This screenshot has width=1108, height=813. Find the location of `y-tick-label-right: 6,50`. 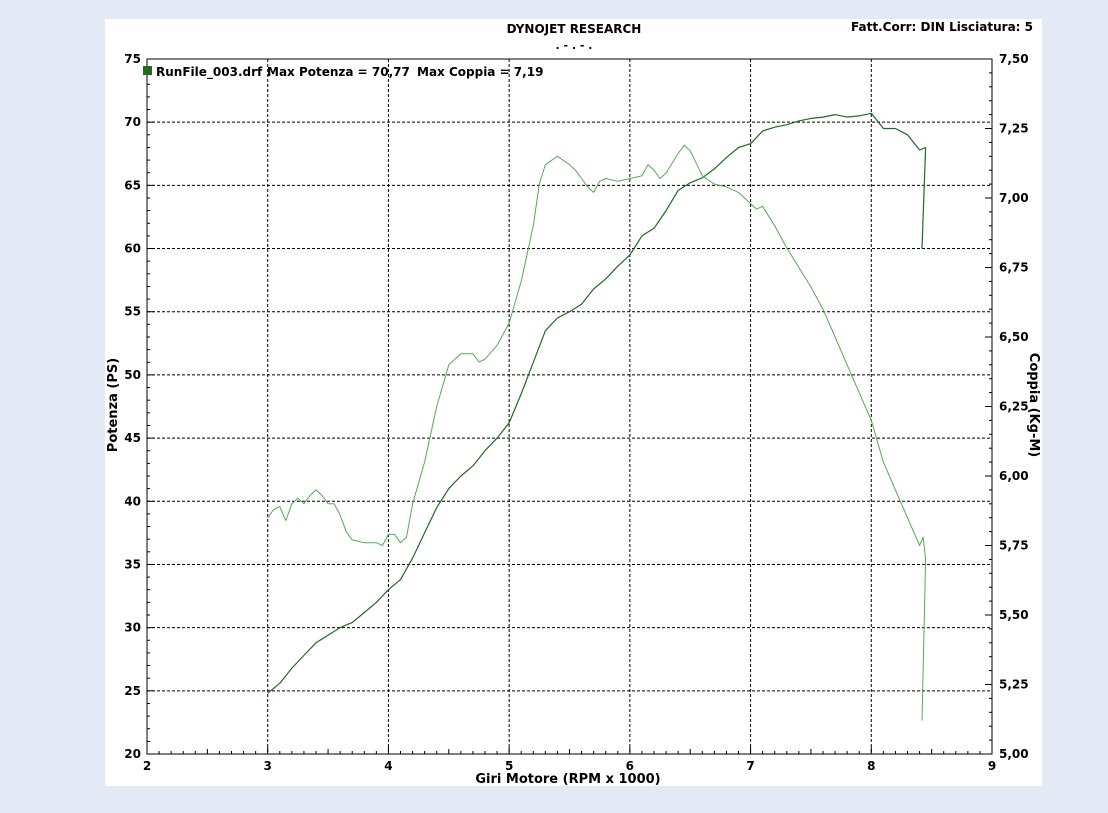

y-tick-label-right: 6,50 is located at coordinates (1014, 337).